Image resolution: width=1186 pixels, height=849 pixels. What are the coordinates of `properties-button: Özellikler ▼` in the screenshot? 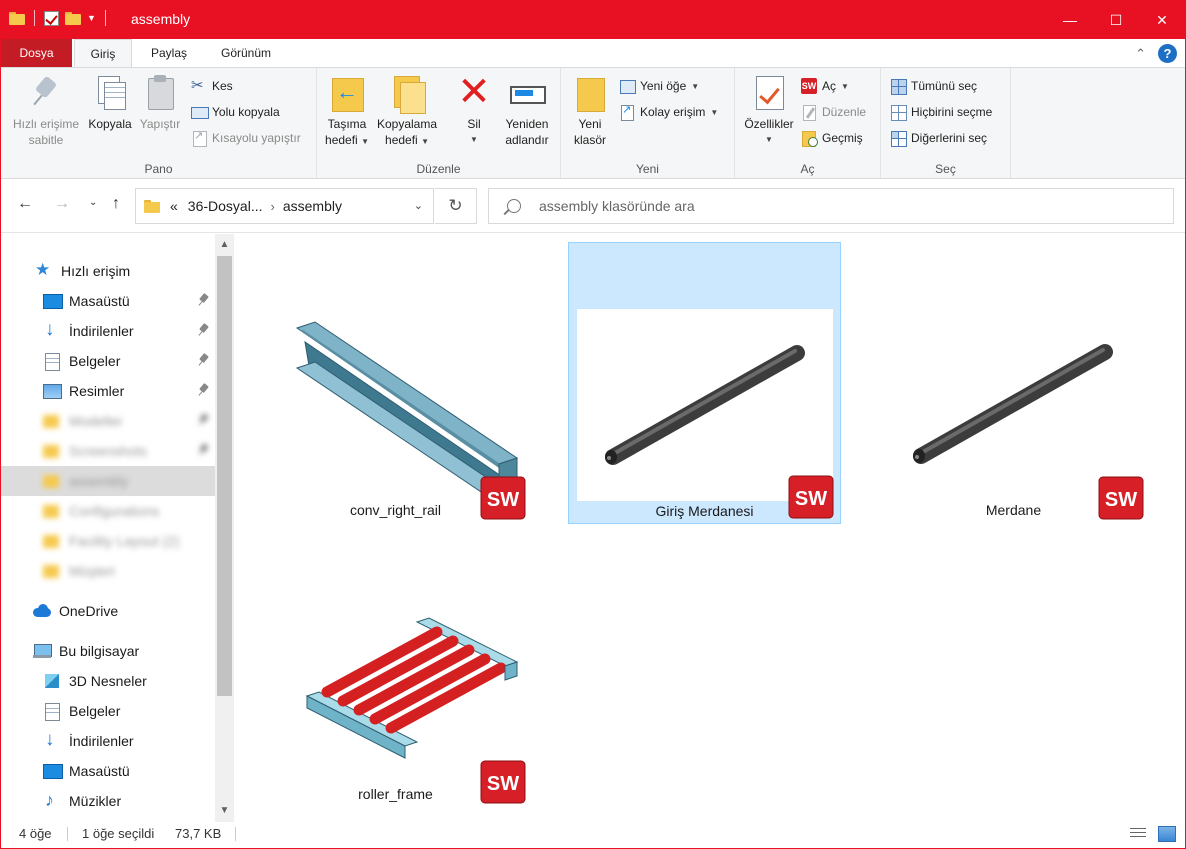 It's located at (769, 111).